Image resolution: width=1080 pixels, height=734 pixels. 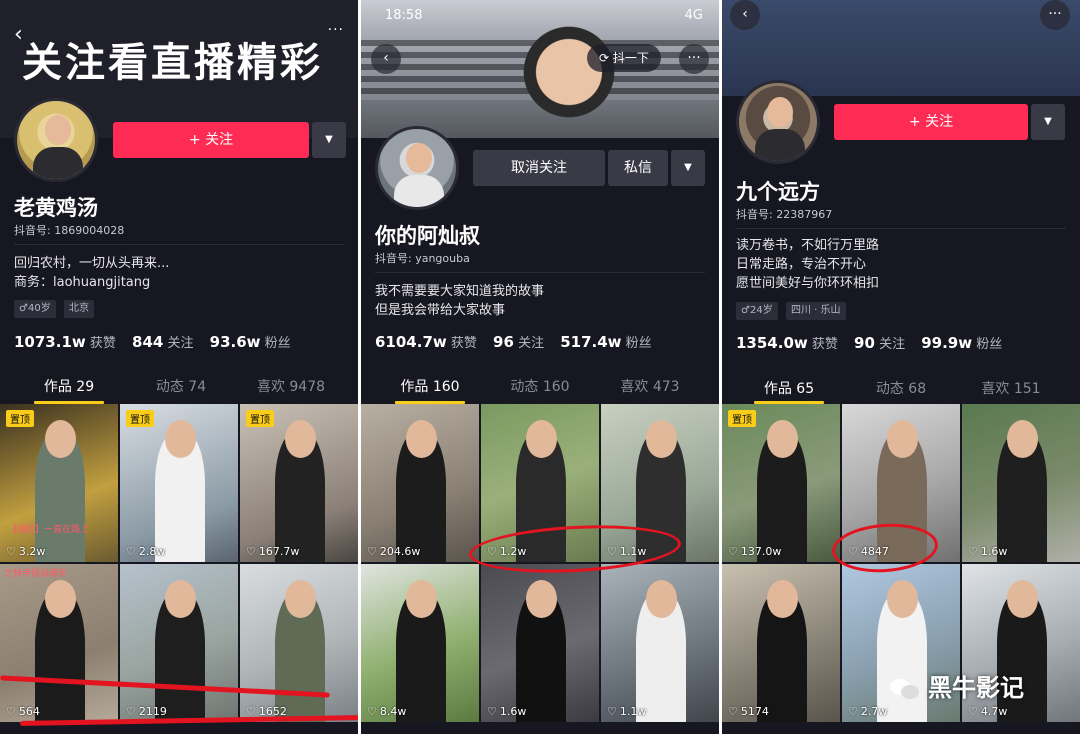 I want to click on status-time: 18:58, so click(x=404, y=15).